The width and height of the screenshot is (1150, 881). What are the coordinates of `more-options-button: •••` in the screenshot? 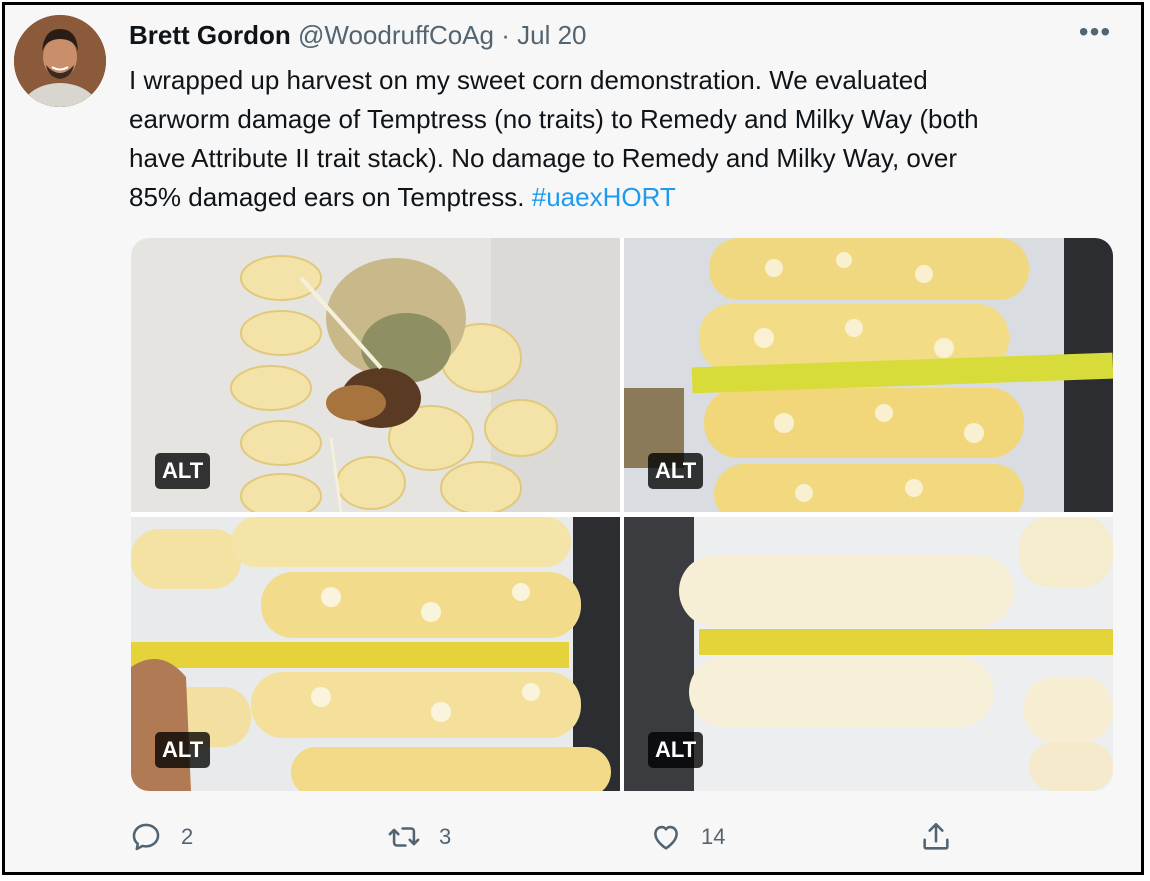 It's located at (1095, 34).